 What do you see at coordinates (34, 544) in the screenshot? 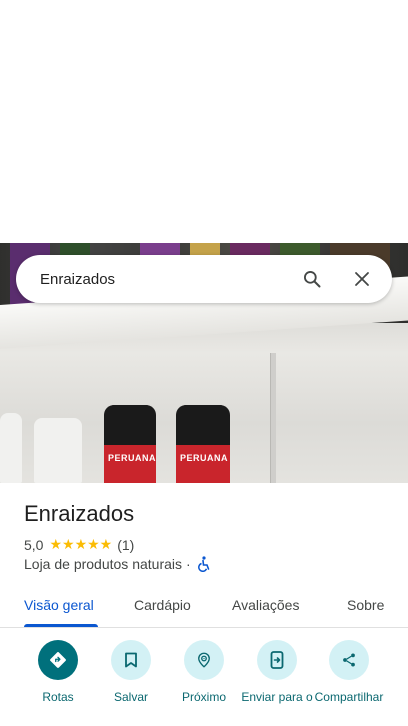
I see `rating-value: 5,0` at bounding box center [34, 544].